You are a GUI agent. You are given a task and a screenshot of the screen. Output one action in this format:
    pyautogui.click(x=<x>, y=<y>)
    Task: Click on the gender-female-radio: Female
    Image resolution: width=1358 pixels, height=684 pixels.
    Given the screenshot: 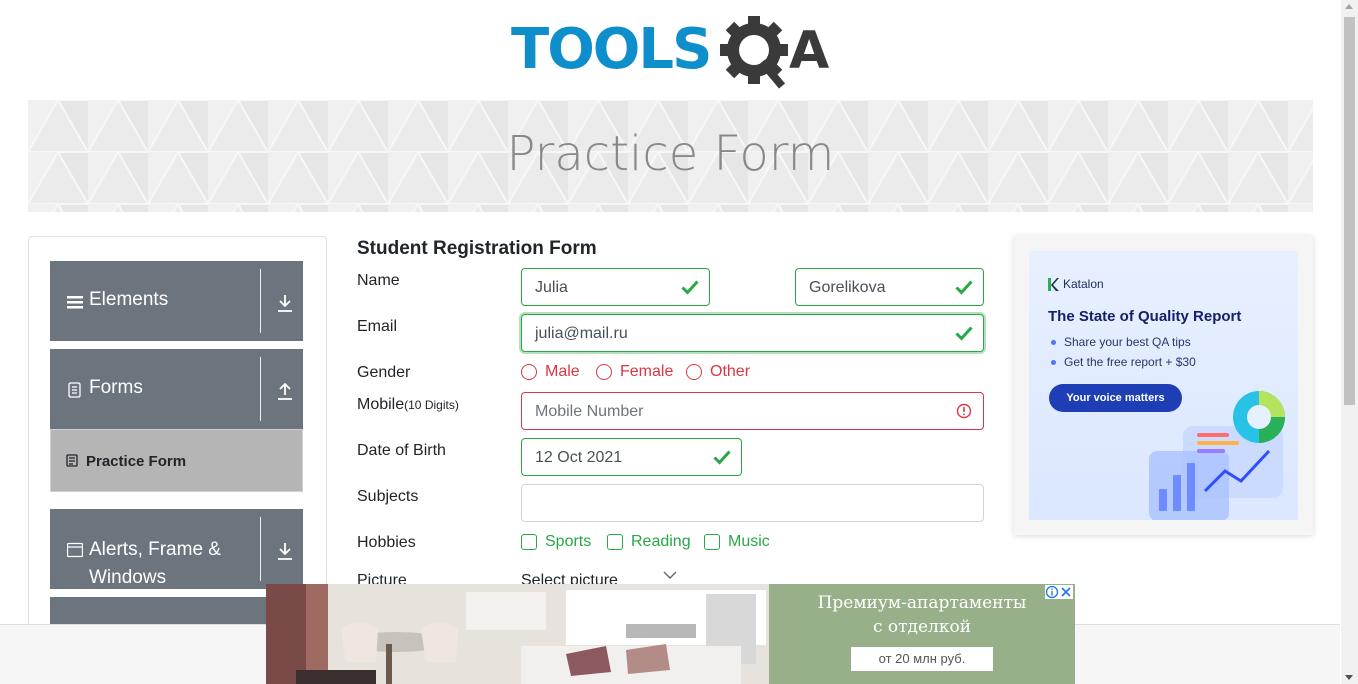 What is the action you would take?
    pyautogui.click(x=634, y=372)
    